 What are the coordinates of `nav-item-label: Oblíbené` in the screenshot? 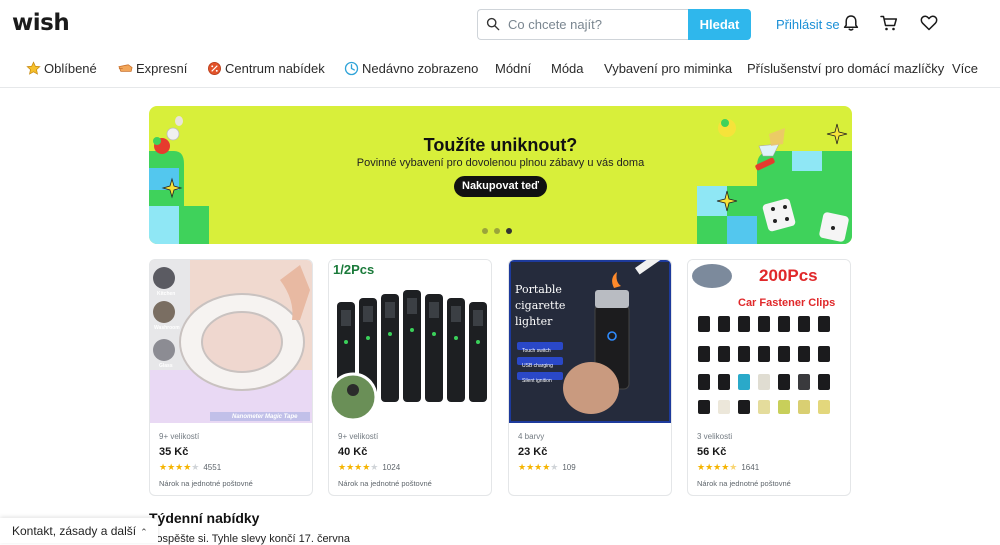 It's located at (70, 68).